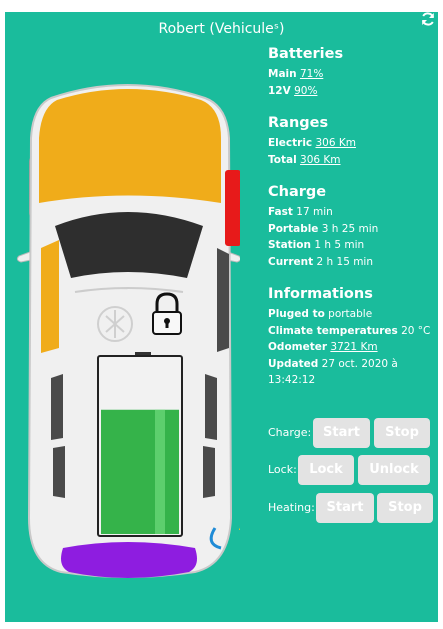 The image size is (443, 629). What do you see at coordinates (221, 29) in the screenshot?
I see `vehicle-title: Robert (Vehiculeˢ)` at bounding box center [221, 29].